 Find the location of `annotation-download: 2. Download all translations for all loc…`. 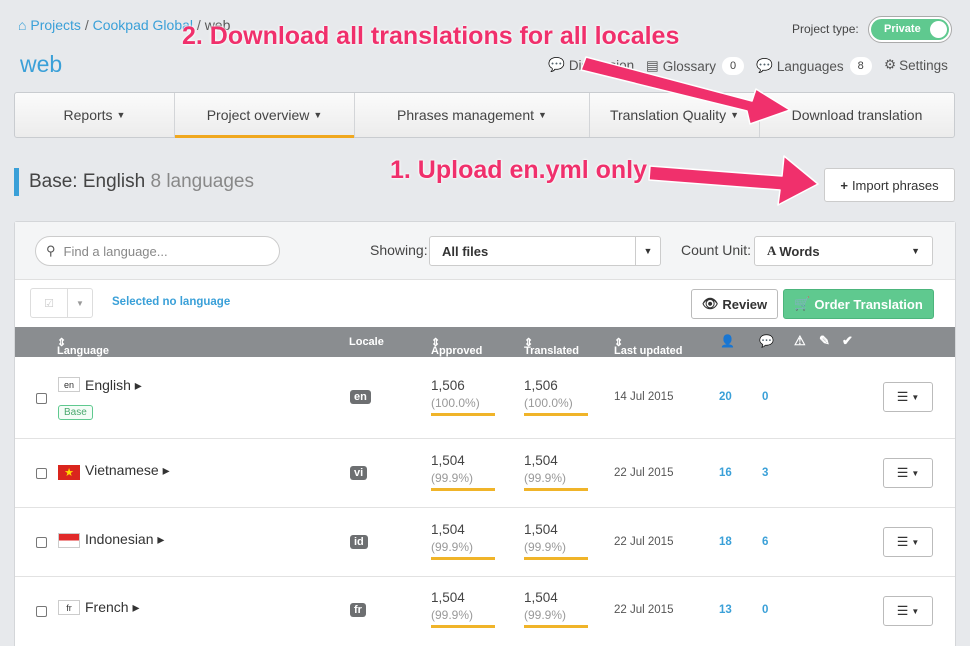

annotation-download: 2. Download all translations for all loc… is located at coordinates (431, 36).